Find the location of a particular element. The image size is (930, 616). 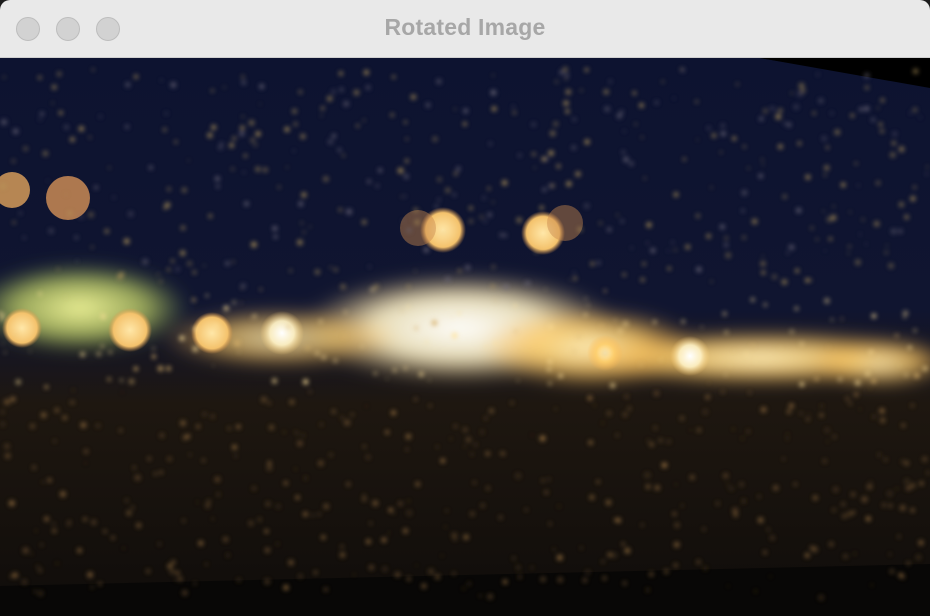

title-bar: Rotated Image is located at coordinates (465, 29).